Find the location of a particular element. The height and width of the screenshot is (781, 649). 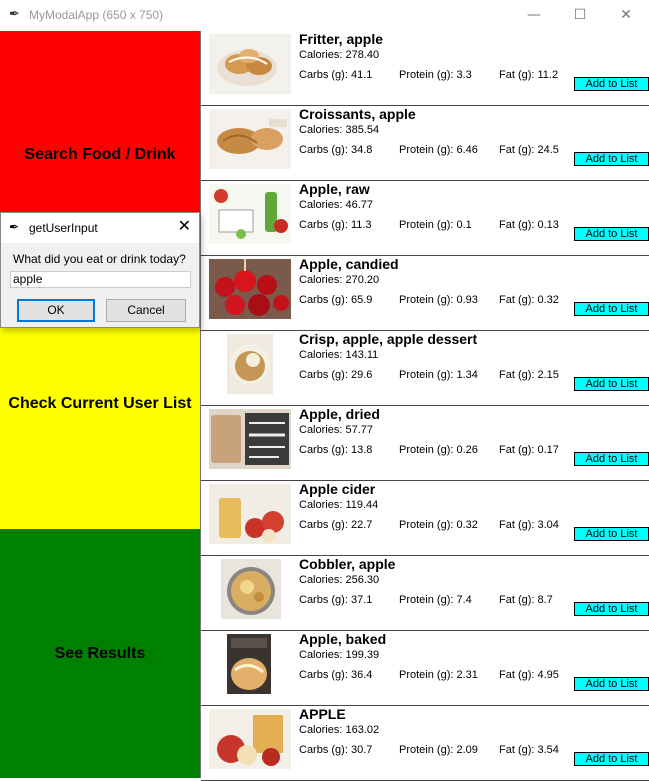

food-fat: Fat (g): 3.54 is located at coordinates (529, 750).